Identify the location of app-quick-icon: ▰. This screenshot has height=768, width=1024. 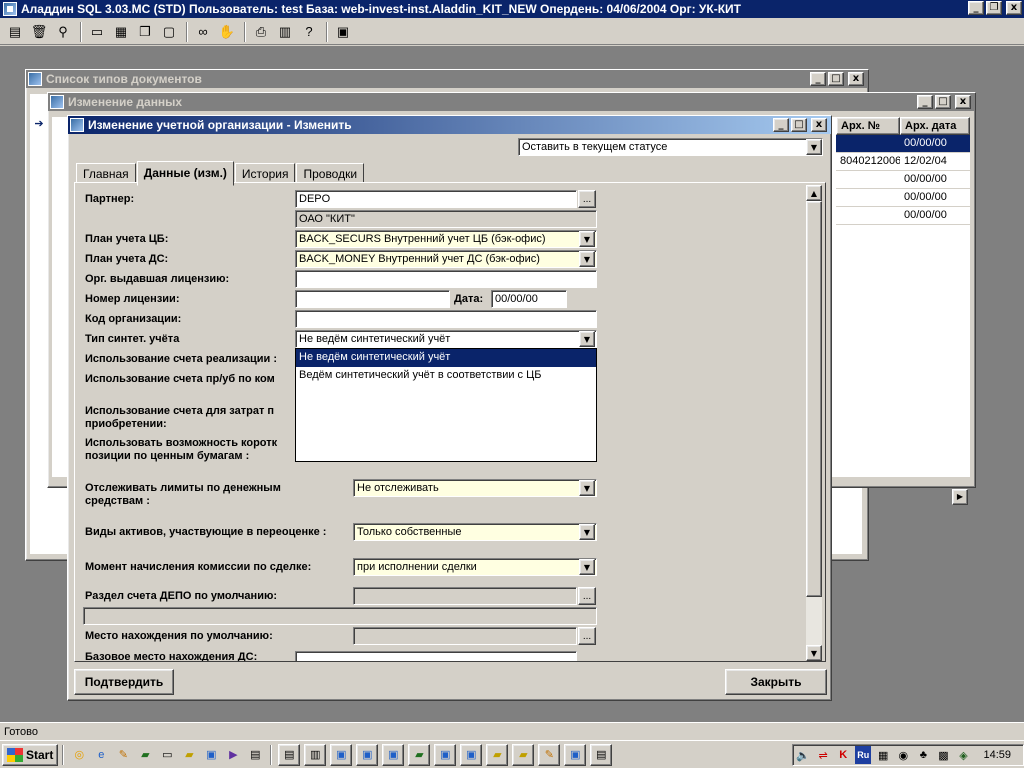
(145, 755).